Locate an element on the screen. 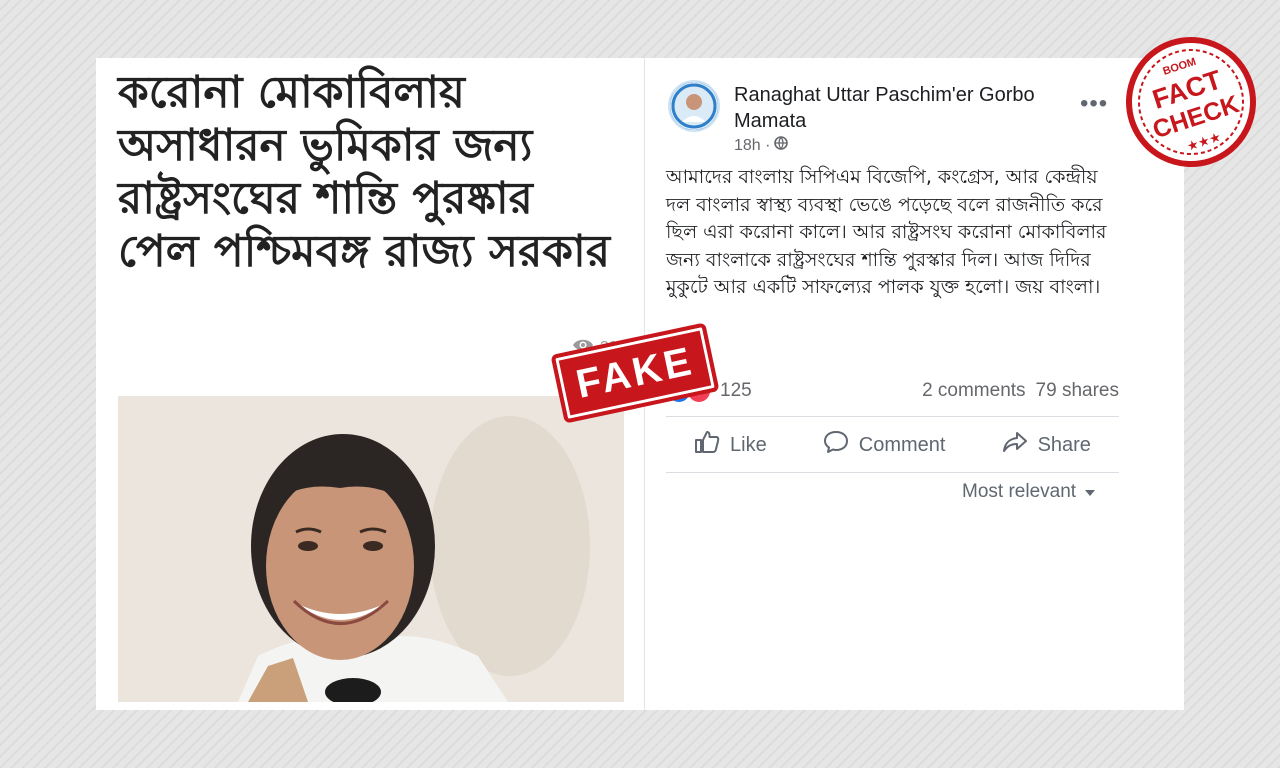 The image size is (1280, 768). page-avatar is located at coordinates (694, 106).